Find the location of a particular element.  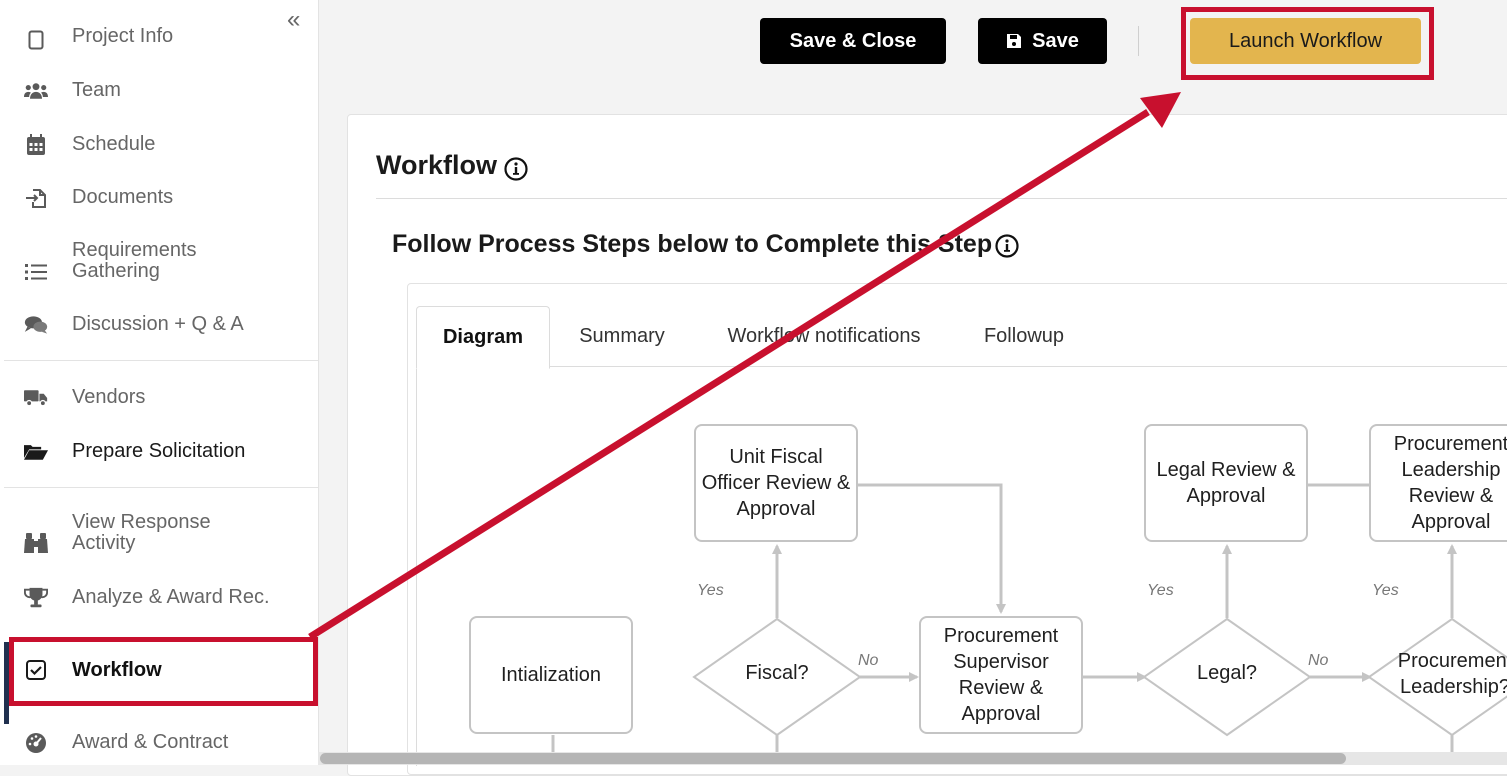

comments-icon is located at coordinates (36, 325).